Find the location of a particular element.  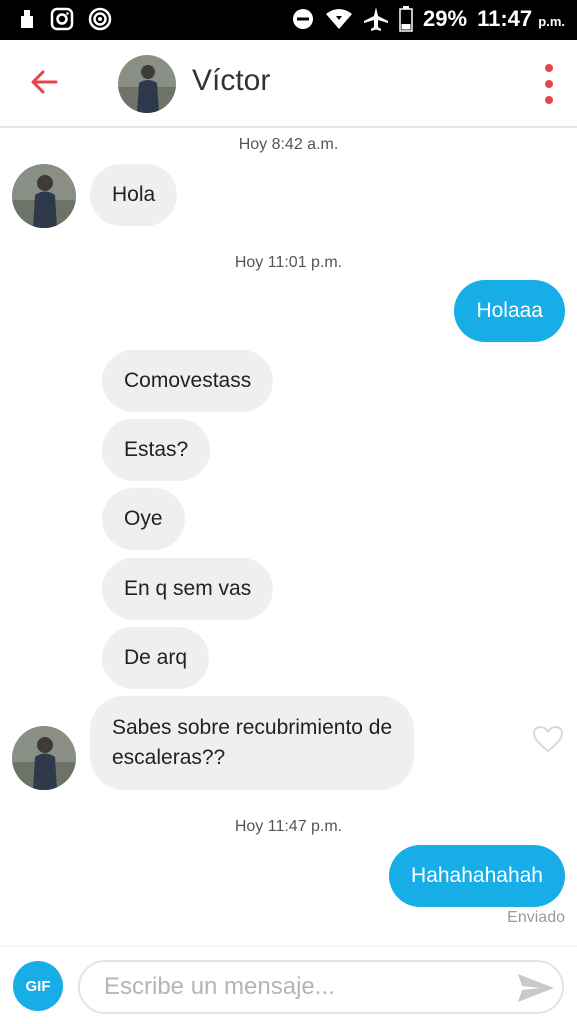

notification-icon is located at coordinates (27, 19).